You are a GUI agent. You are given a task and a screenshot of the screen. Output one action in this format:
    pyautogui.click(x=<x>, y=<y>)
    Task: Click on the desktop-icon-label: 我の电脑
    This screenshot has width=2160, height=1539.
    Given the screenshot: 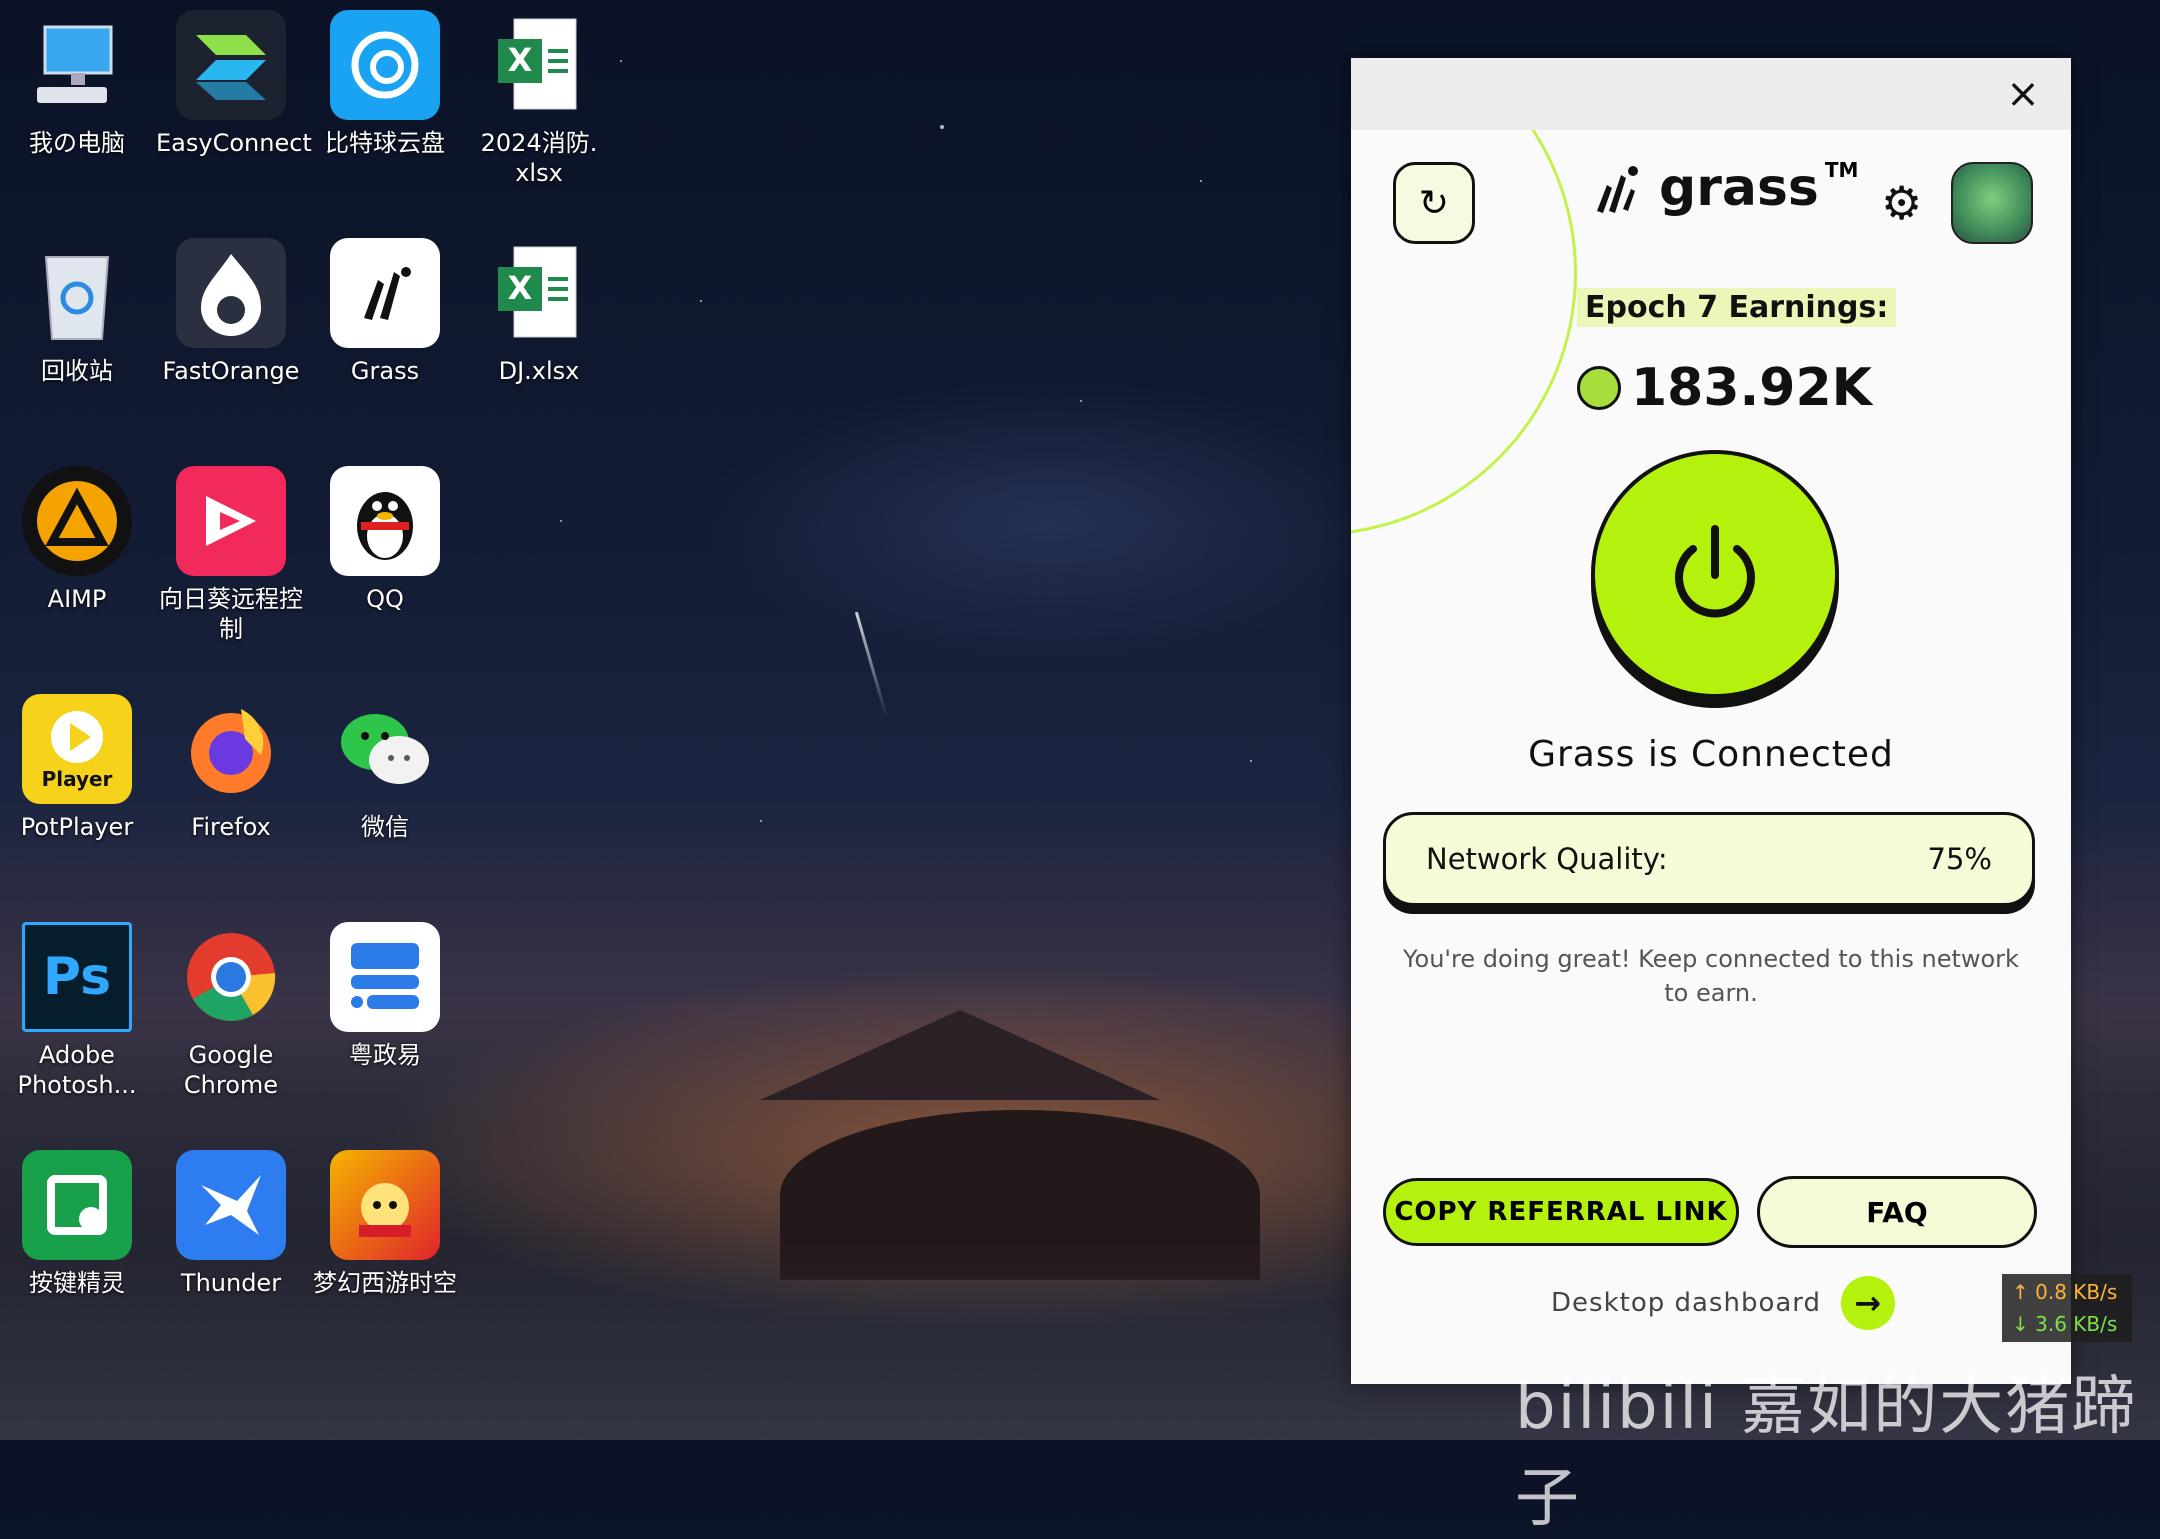 What is the action you would take?
    pyautogui.click(x=77, y=143)
    